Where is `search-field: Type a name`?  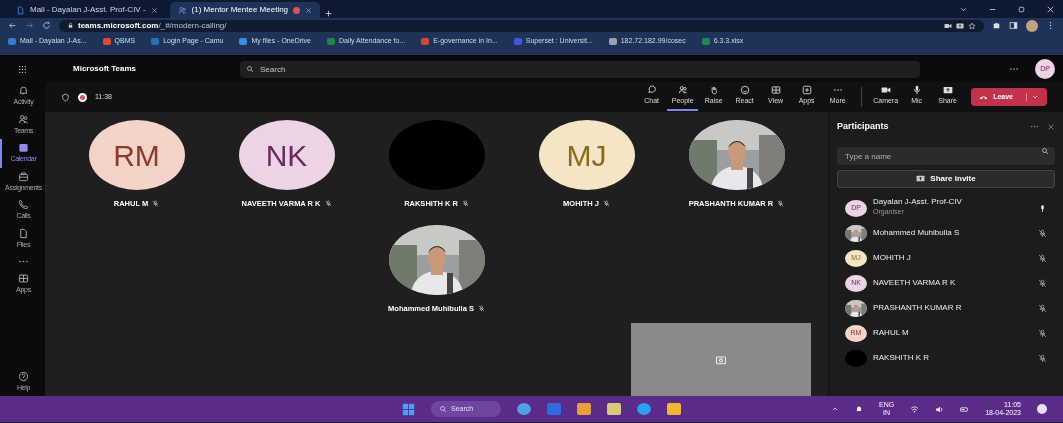
search-field: Type a name is located at coordinates (946, 156).